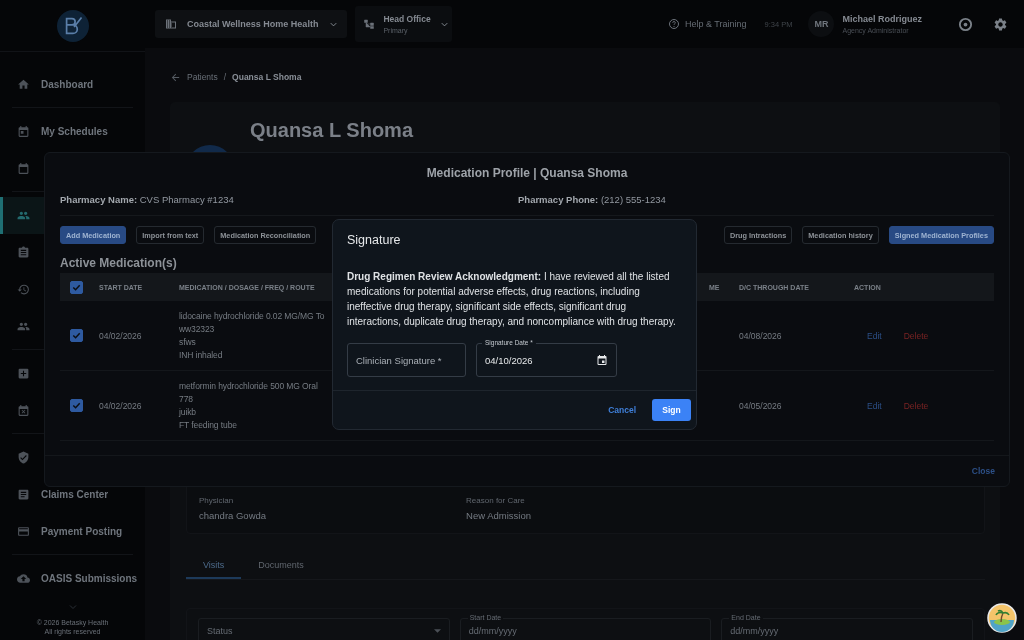 Image resolution: width=1024 pixels, height=640 pixels. I want to click on acknowledgment-text: Drug Regimen Review Acknowledgment: I have reviewed all the listed medications for potential adverse effects, drug reactions, including ineffective drug therapy, significant side effects, significant drug interactions, duplicate drug therapy, and noncompliance with drug therapy., so click(511, 299).